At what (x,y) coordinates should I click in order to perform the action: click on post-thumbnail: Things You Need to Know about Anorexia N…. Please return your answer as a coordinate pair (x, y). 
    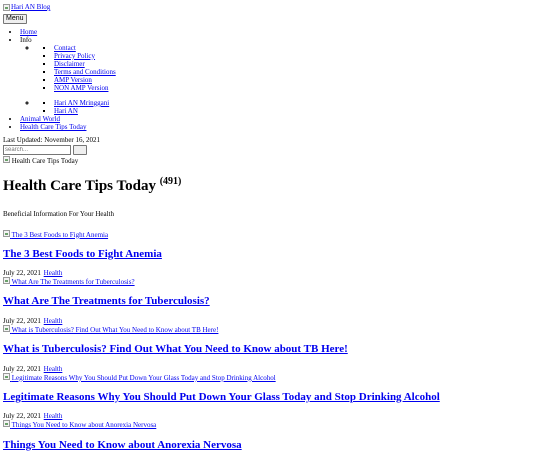
    Looking at the image, I should click on (270, 424).